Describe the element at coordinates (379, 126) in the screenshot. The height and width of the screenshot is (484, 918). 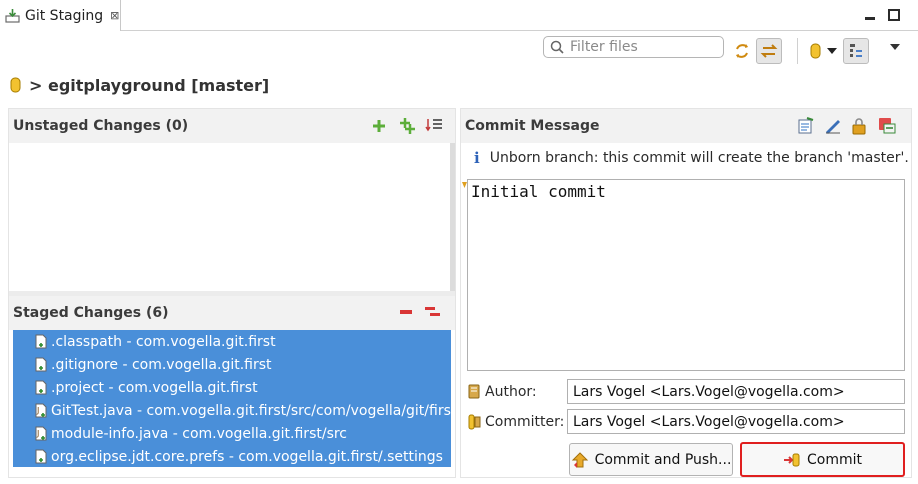
I see `add-to-index-icon` at that location.